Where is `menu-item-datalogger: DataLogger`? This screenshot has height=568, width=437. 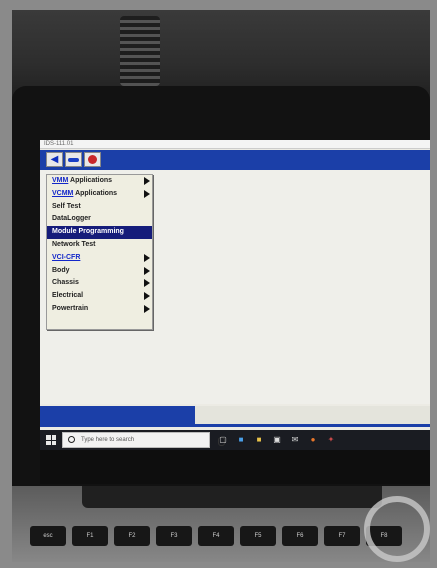 menu-item-datalogger: DataLogger is located at coordinates (99, 219).